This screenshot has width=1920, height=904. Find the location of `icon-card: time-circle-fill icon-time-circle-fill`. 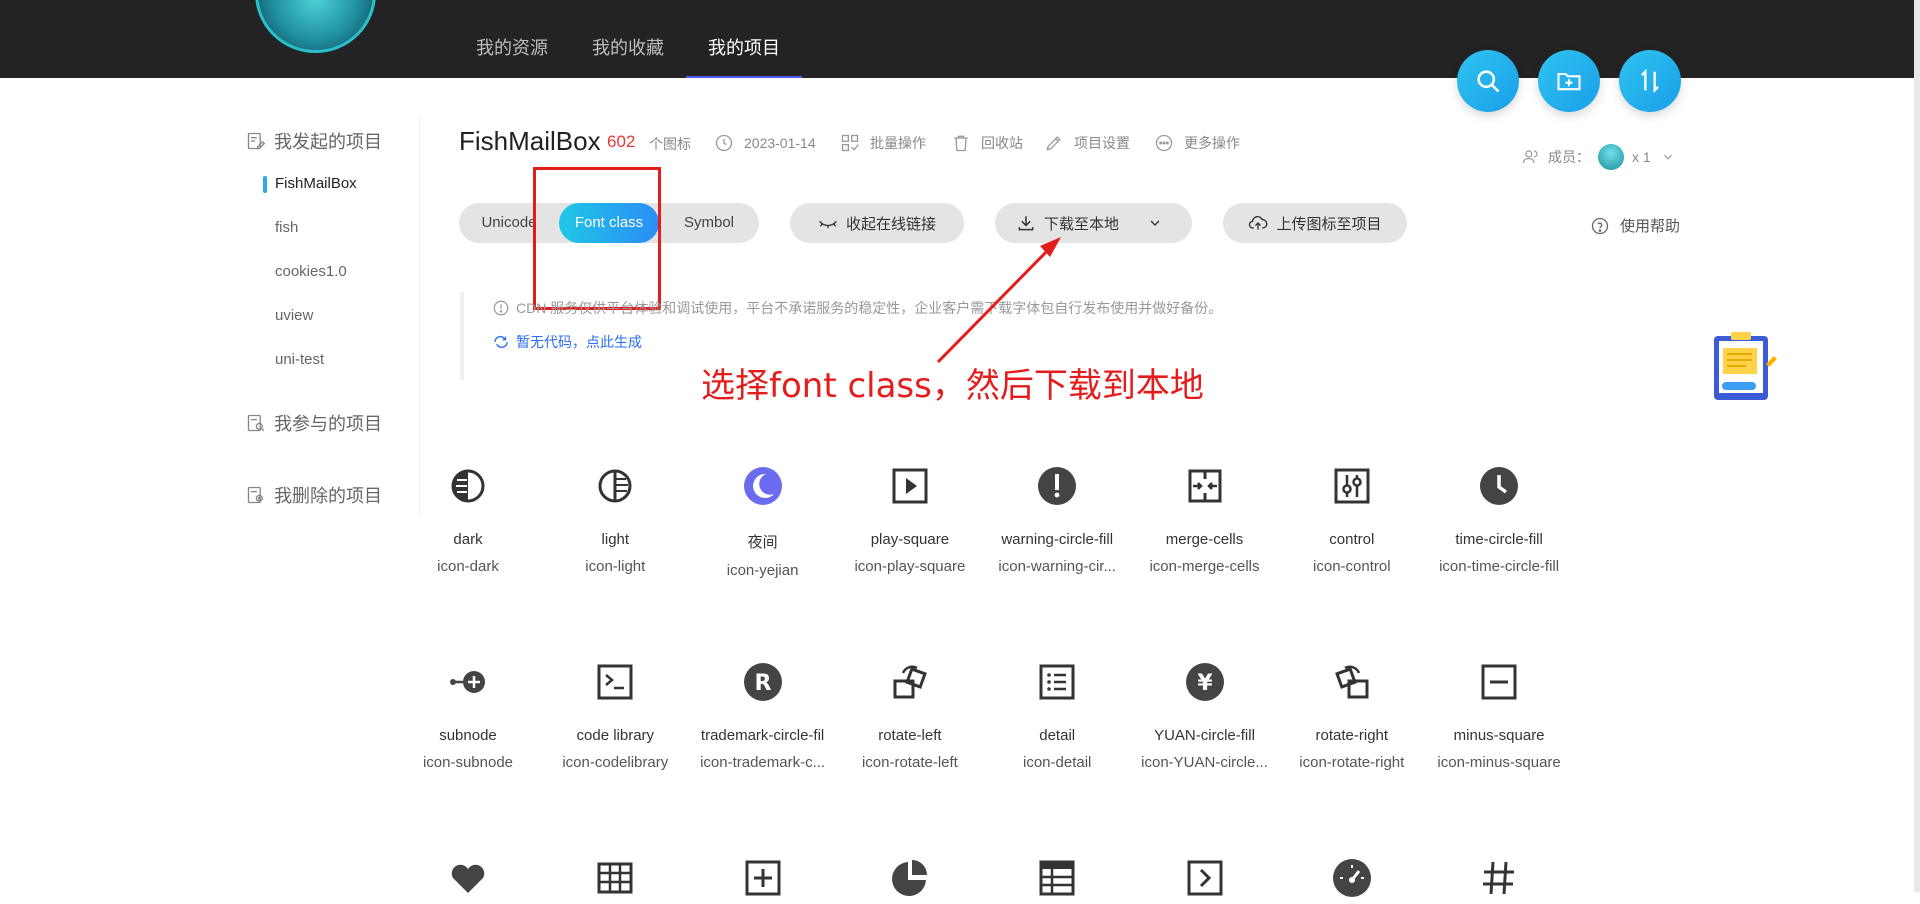

icon-card: time-circle-fill icon-time-circle-fill is located at coordinates (1499, 520).